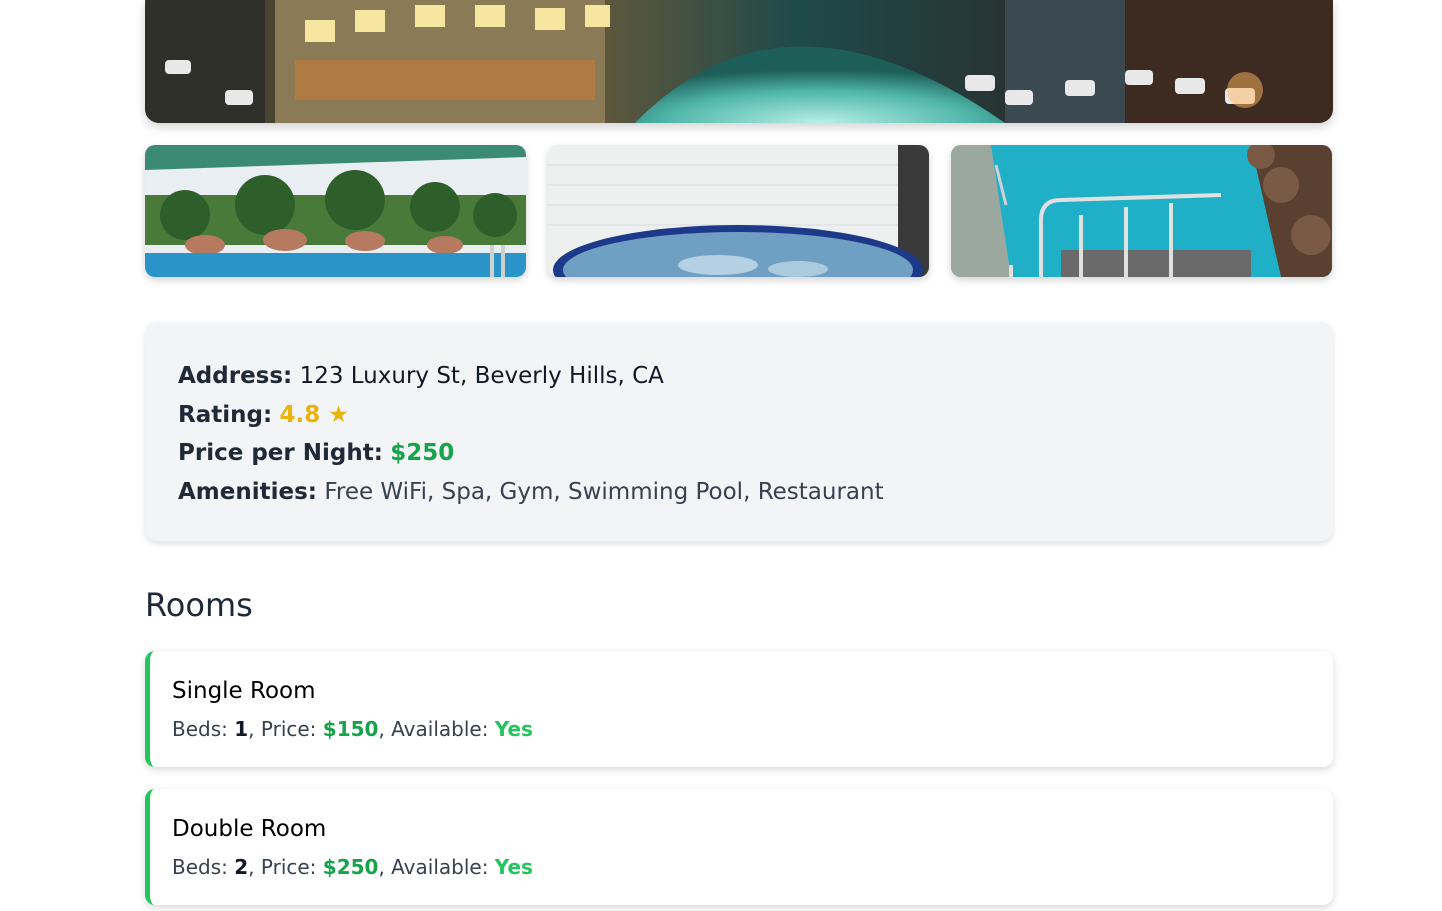 The width and height of the screenshot is (1442, 911). I want to click on room-price: $250, so click(350, 867).